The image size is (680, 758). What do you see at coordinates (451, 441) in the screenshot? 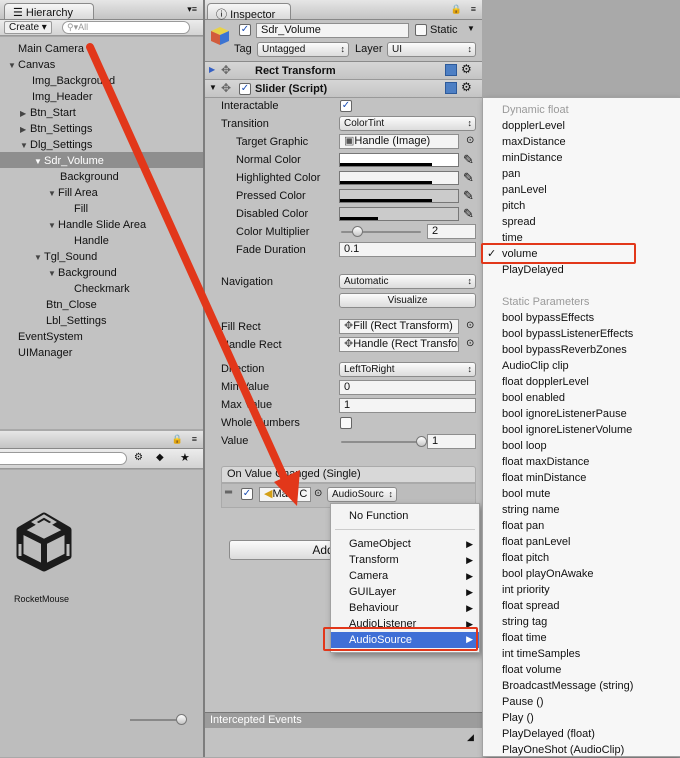
I see `value-field: 1` at bounding box center [451, 441].